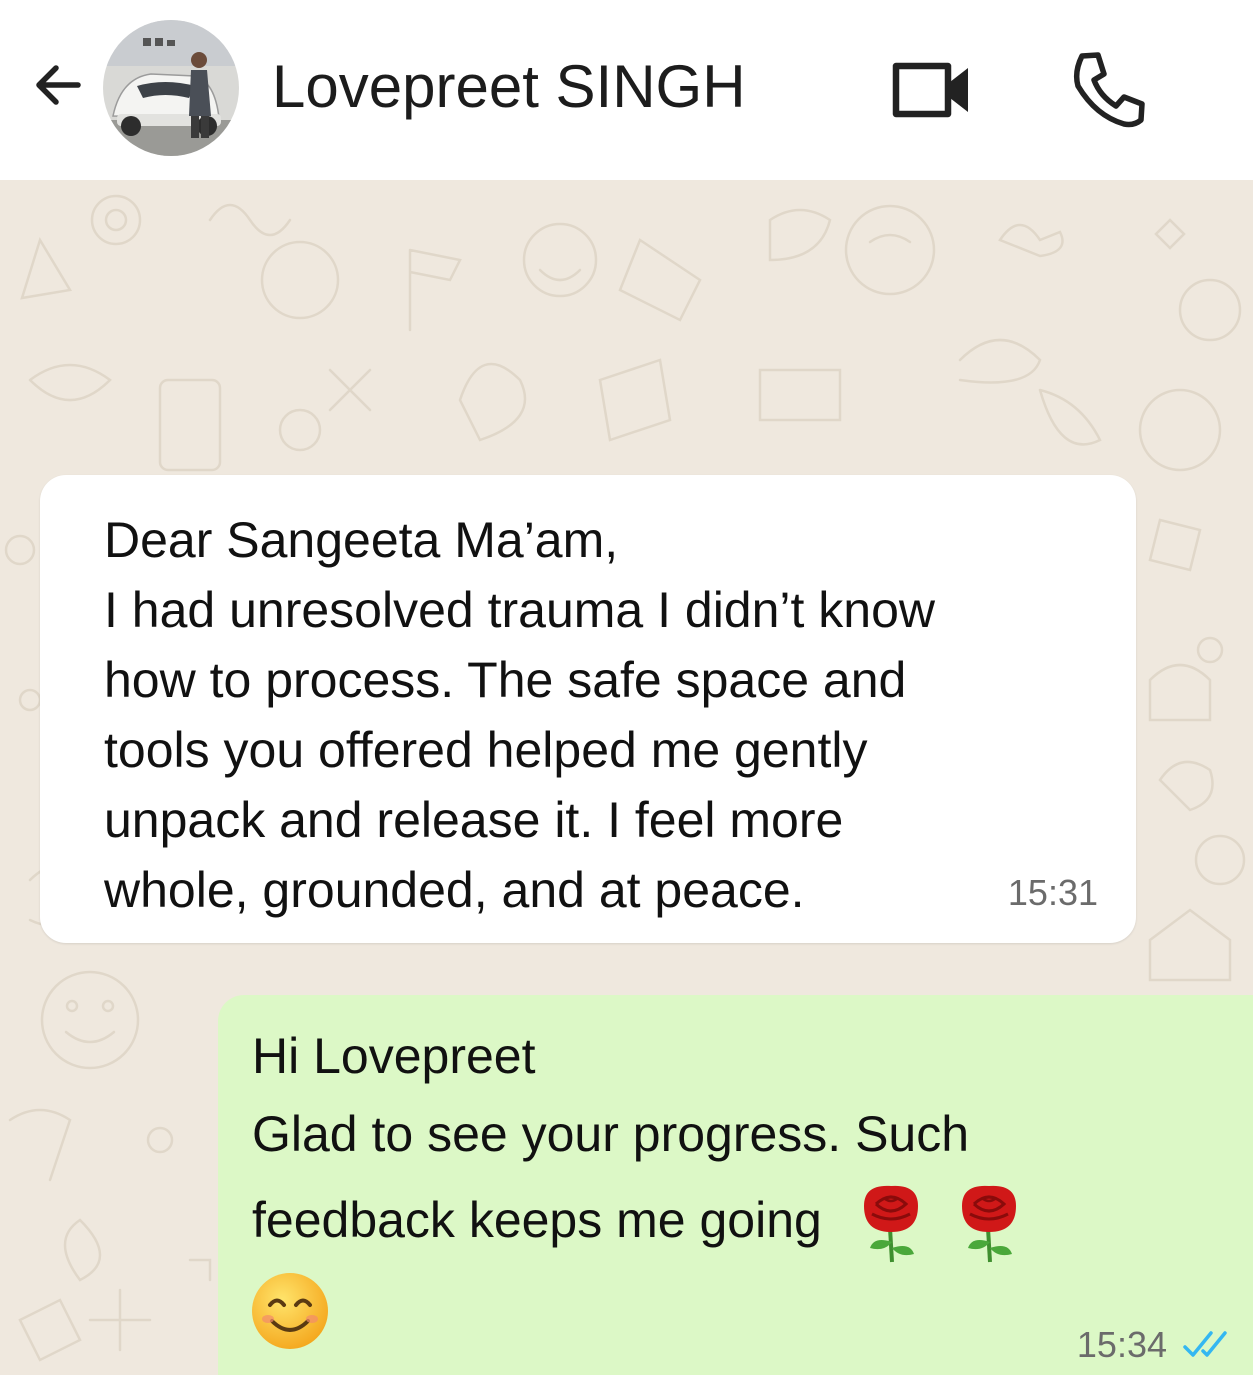 The height and width of the screenshot is (1375, 1253). Describe the element at coordinates (931, 89) in the screenshot. I see `video-camera-icon` at that location.